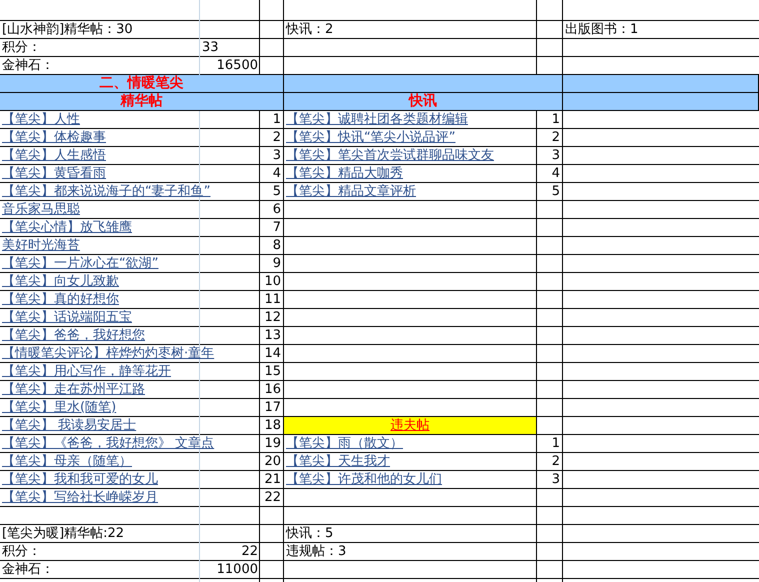  Describe the element at coordinates (142, 84) in the screenshot. I see `section-title: 二、情暖笔尖` at that location.